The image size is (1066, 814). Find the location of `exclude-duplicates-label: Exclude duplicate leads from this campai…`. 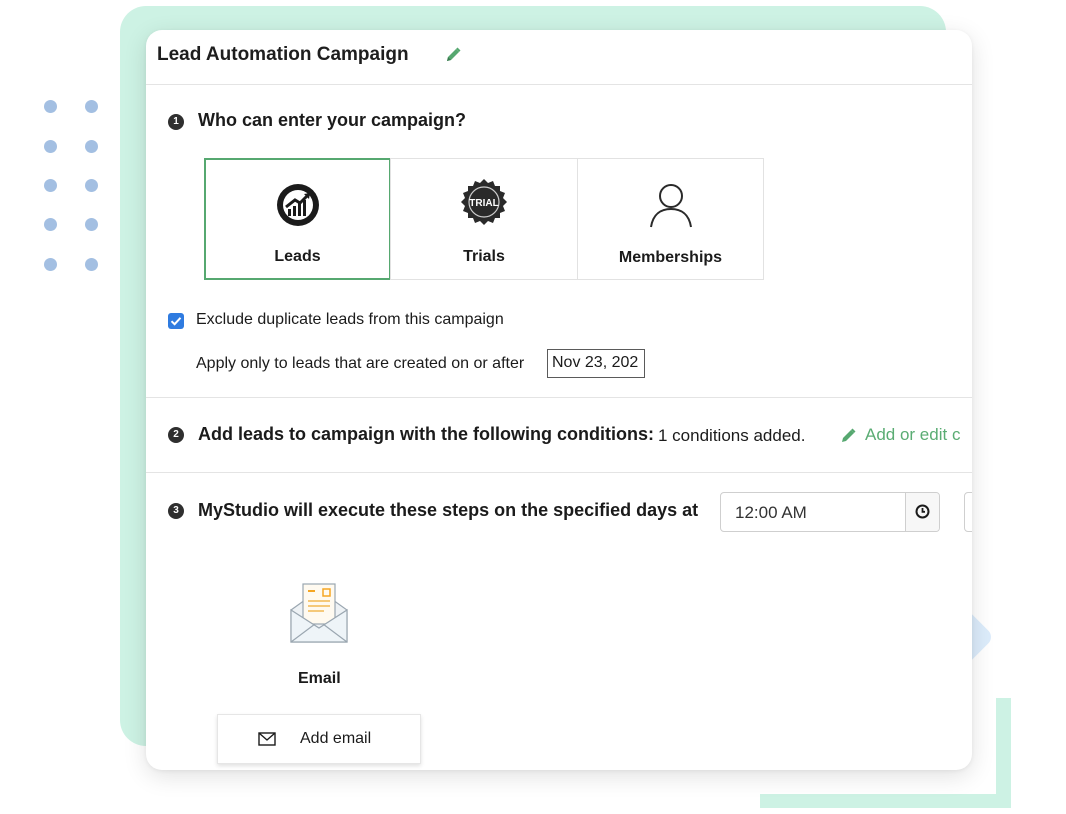

exclude-duplicates-label: Exclude duplicate leads from this campai… is located at coordinates (350, 319).